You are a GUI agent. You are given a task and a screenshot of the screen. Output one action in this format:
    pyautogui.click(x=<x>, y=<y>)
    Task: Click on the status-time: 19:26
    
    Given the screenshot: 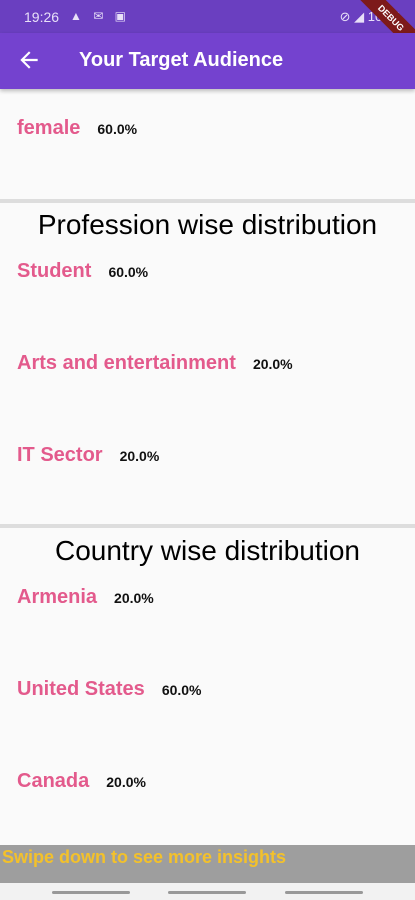 What is the action you would take?
    pyautogui.click(x=42, y=17)
    